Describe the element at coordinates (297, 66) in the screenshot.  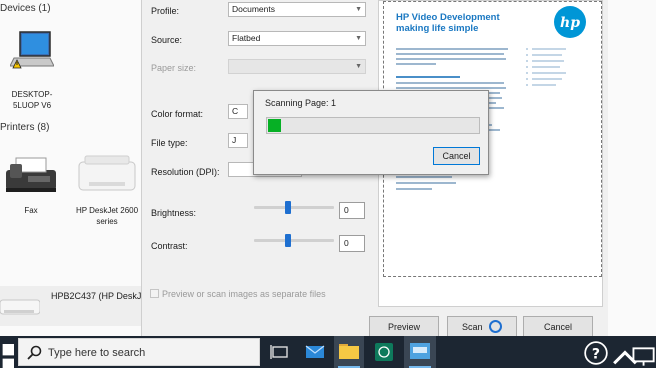
I see `paper-size-dropdown: ▼` at that location.